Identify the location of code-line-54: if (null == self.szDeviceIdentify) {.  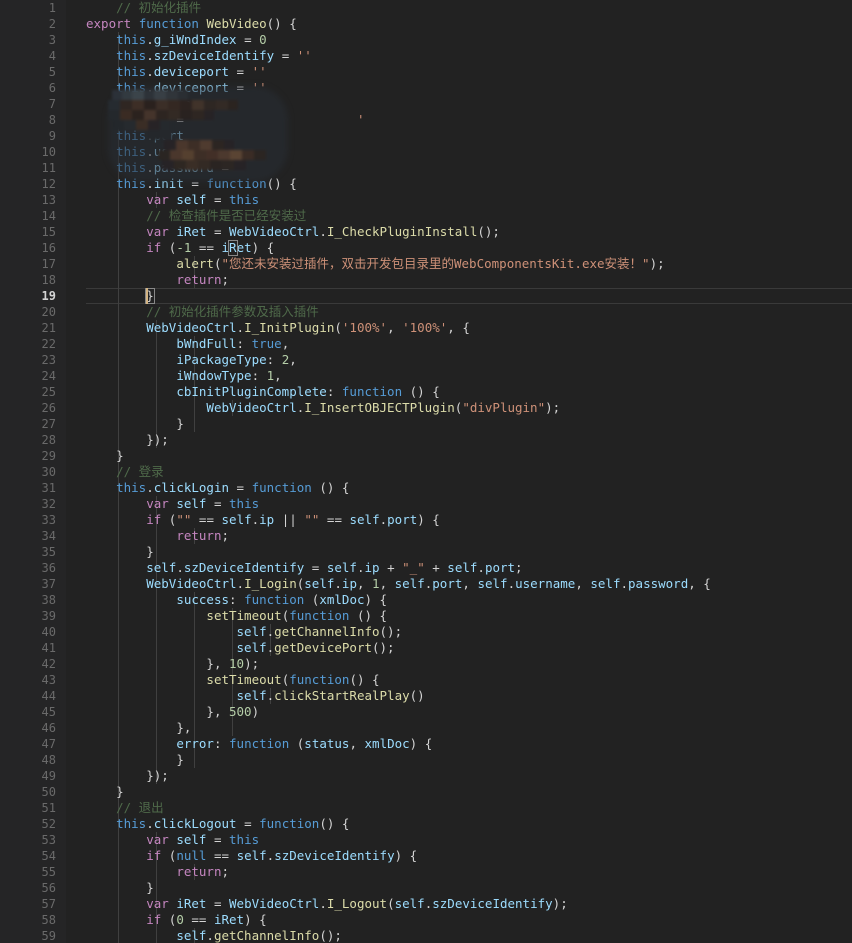
(251, 856).